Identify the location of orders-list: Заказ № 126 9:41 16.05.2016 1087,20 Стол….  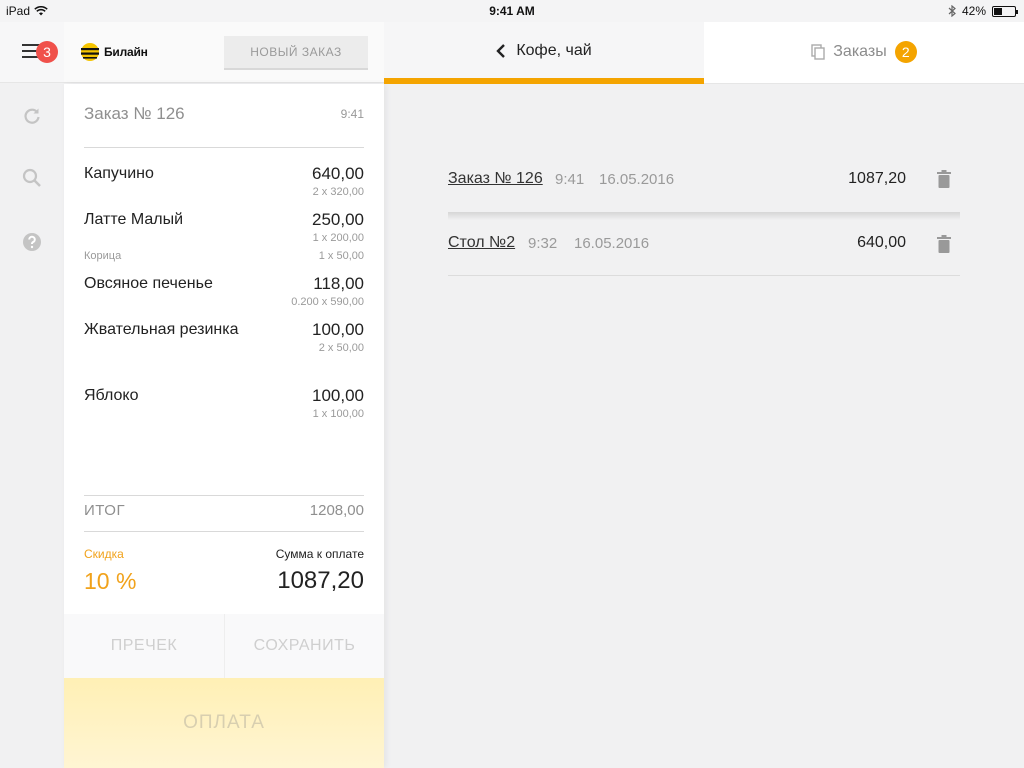
(704, 212).